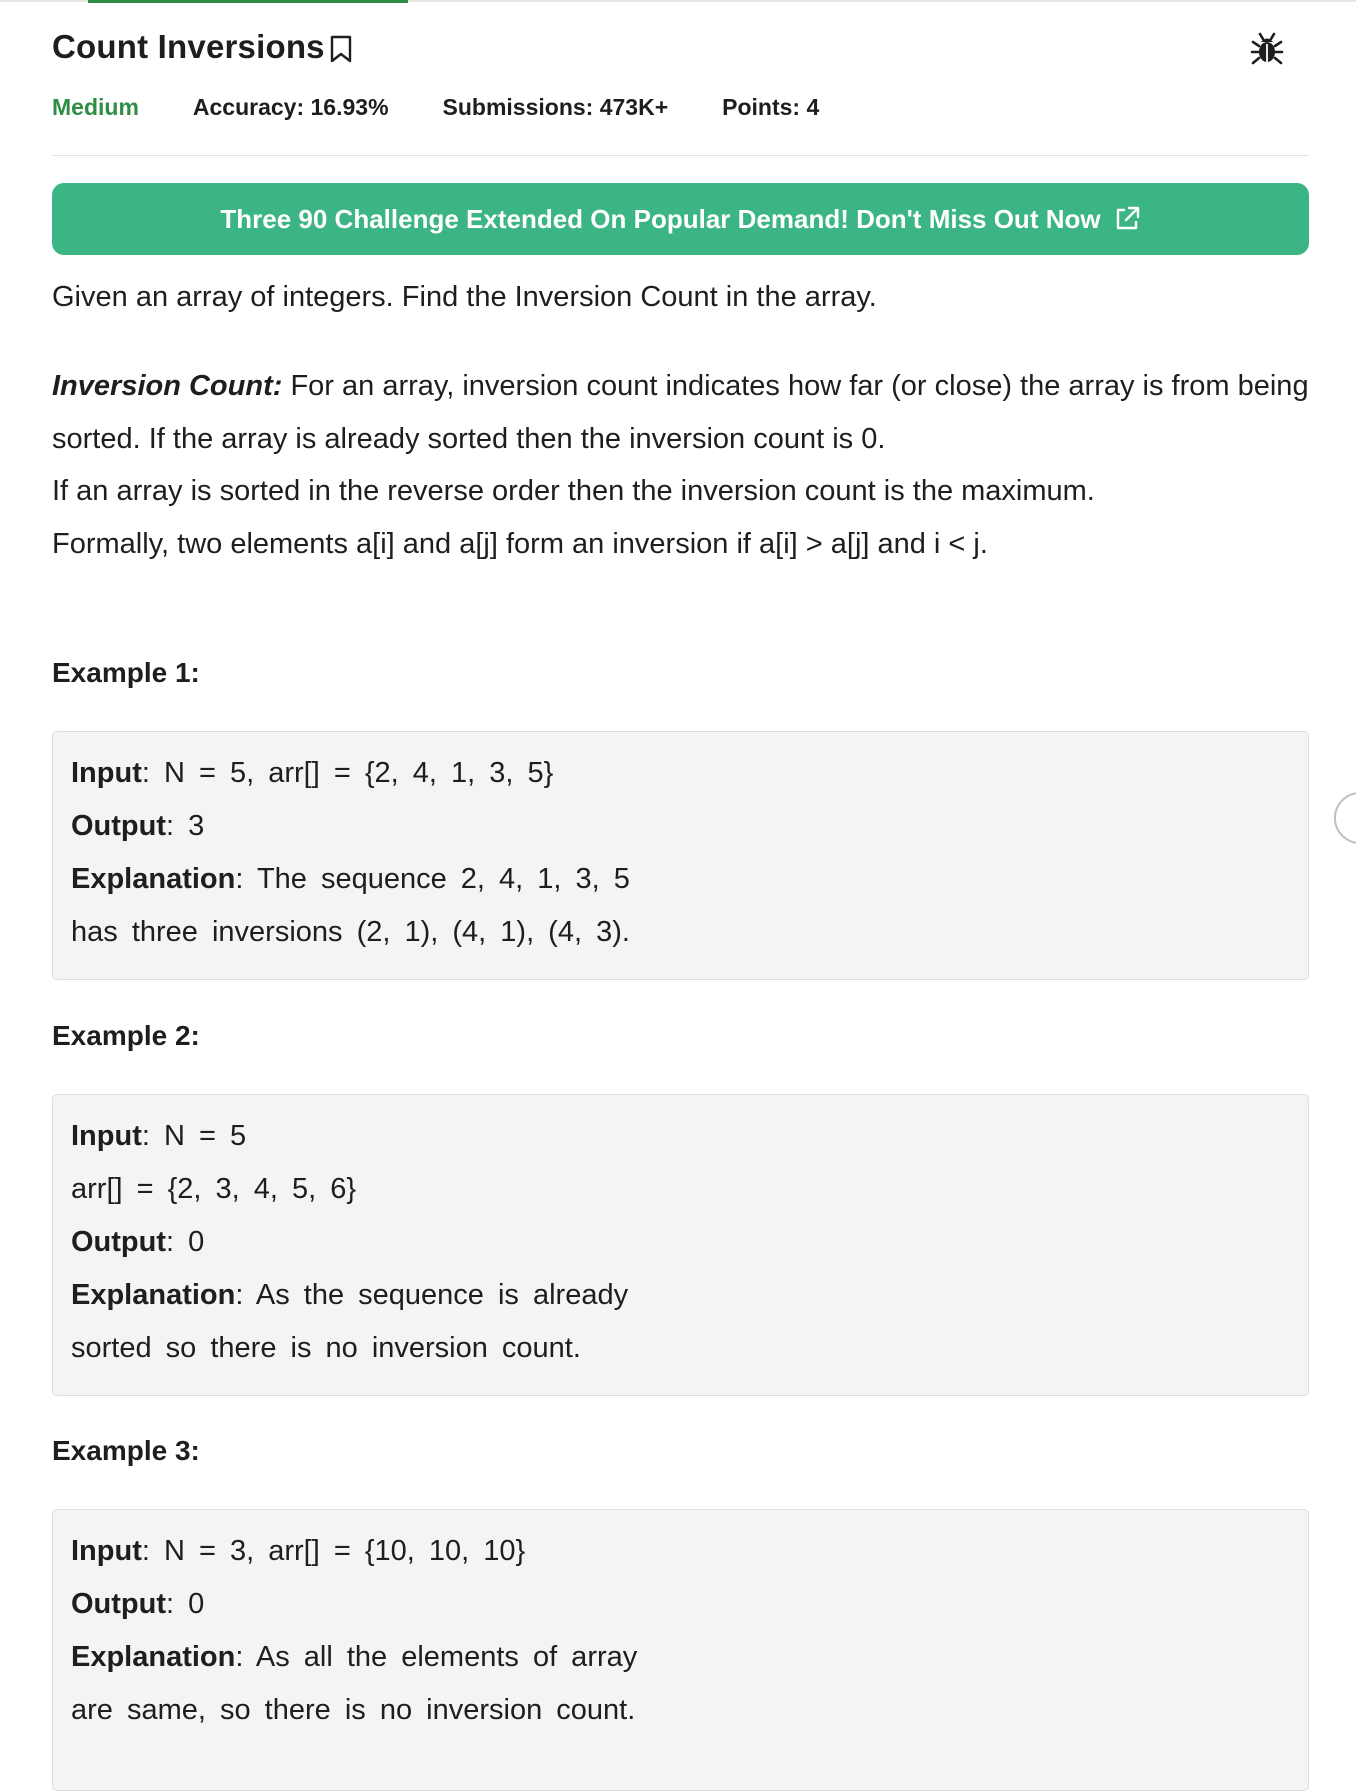 The width and height of the screenshot is (1356, 1791). I want to click on example-line: arr[] = {2, 3, 4, 5, 6}, so click(213, 1189).